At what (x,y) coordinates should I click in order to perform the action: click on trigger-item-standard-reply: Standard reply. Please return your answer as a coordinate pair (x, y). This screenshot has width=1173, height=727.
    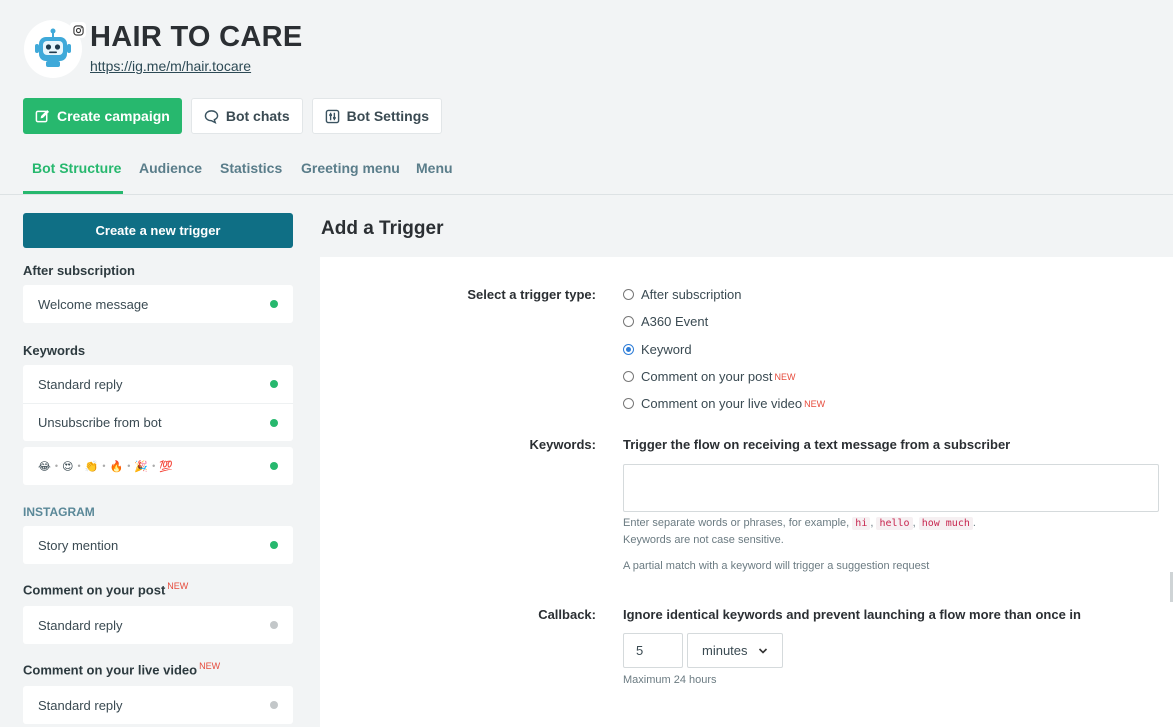
    Looking at the image, I should click on (158, 384).